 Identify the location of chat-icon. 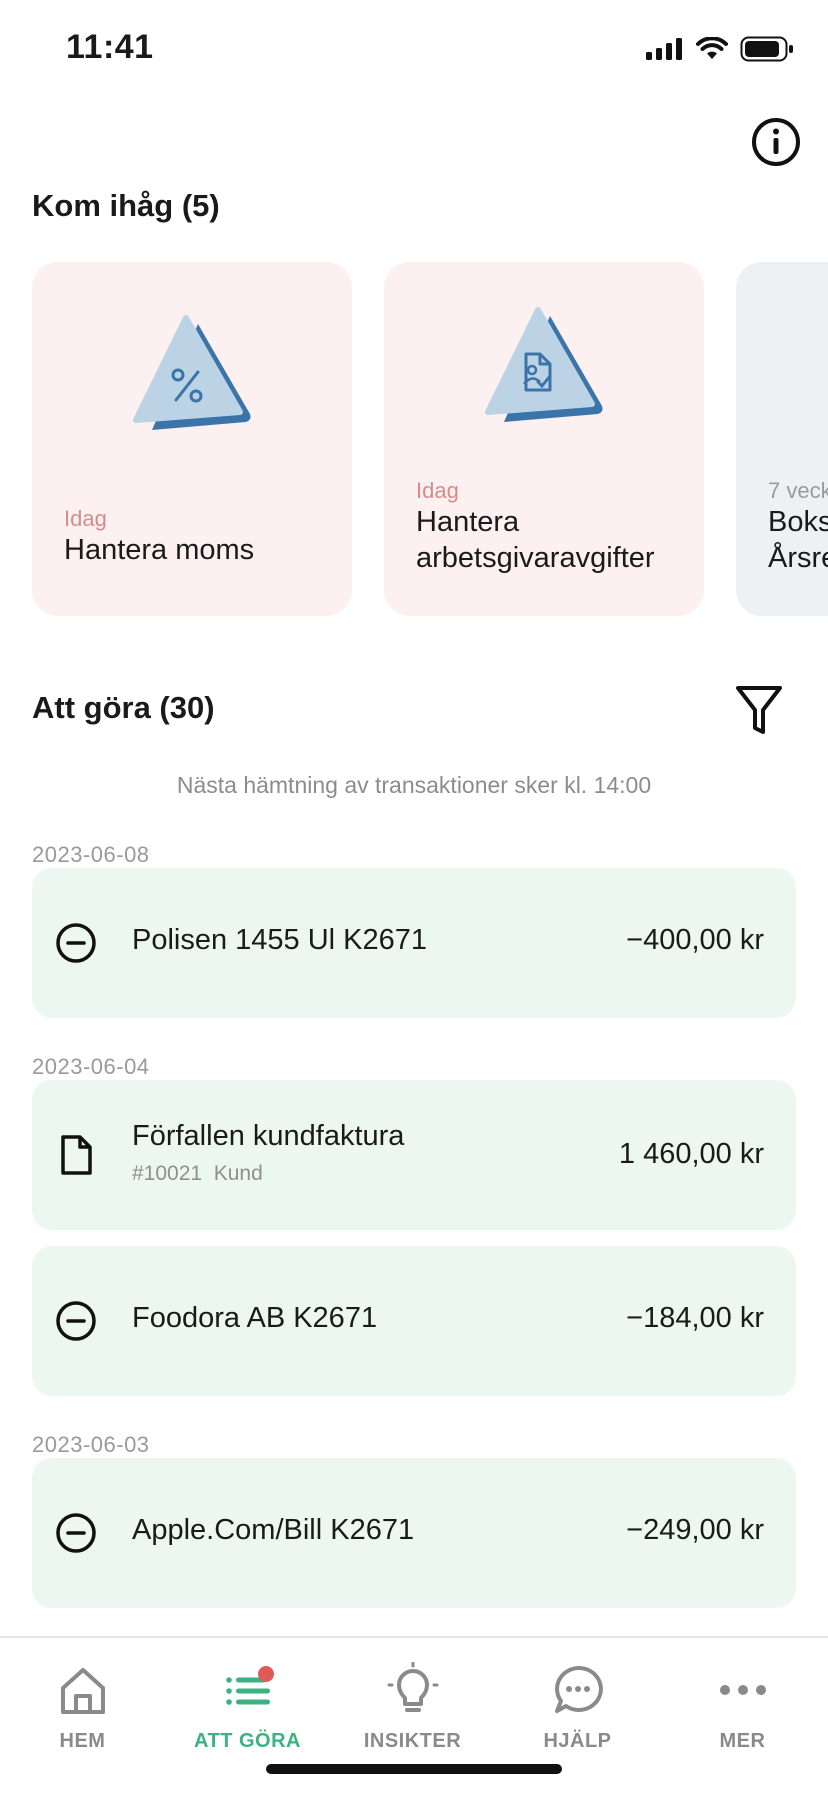
(578, 1689).